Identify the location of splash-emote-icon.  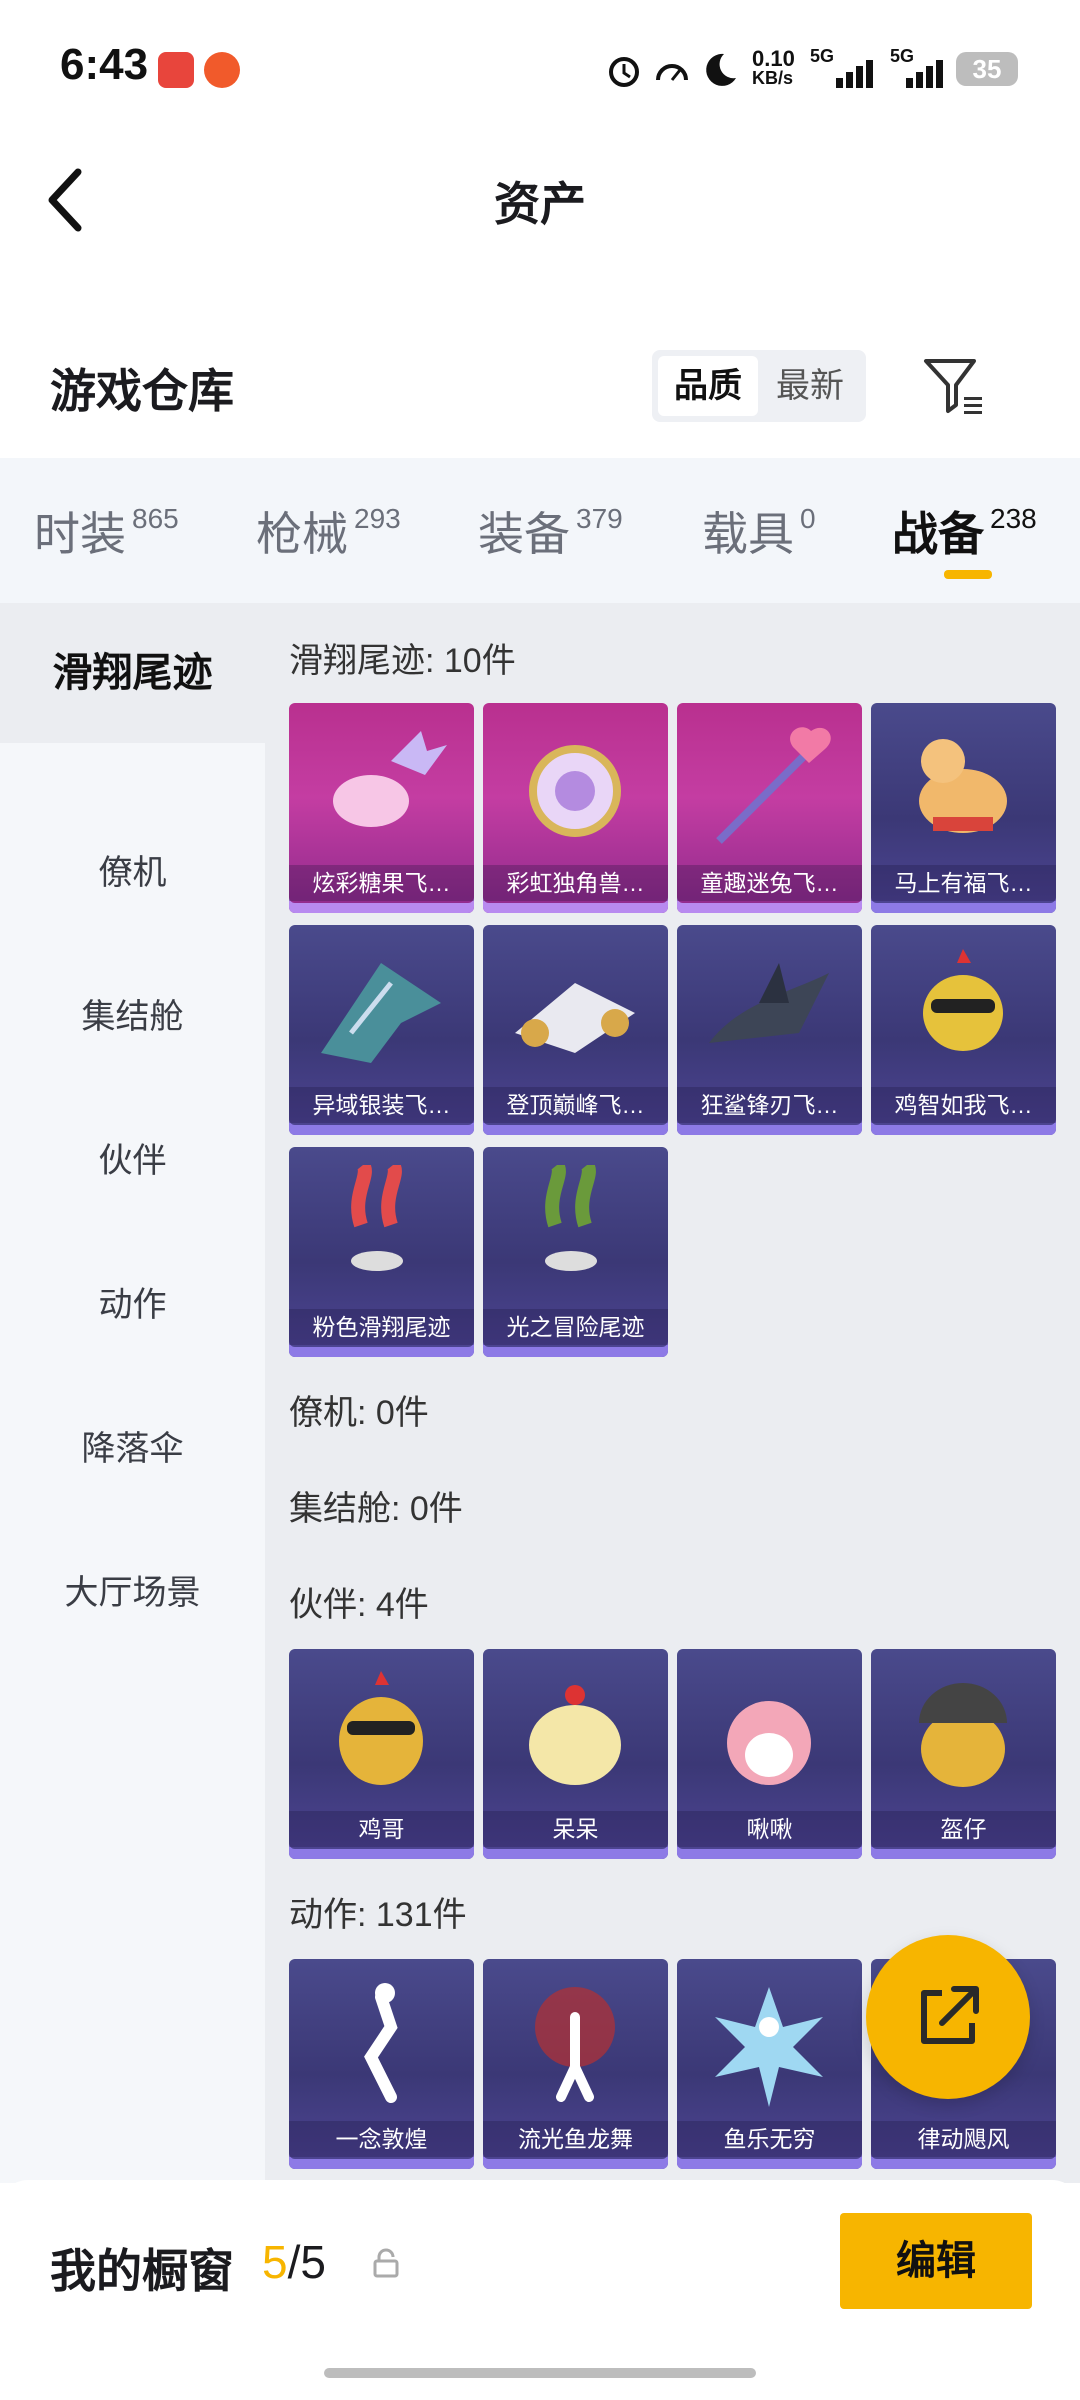
(769, 2047).